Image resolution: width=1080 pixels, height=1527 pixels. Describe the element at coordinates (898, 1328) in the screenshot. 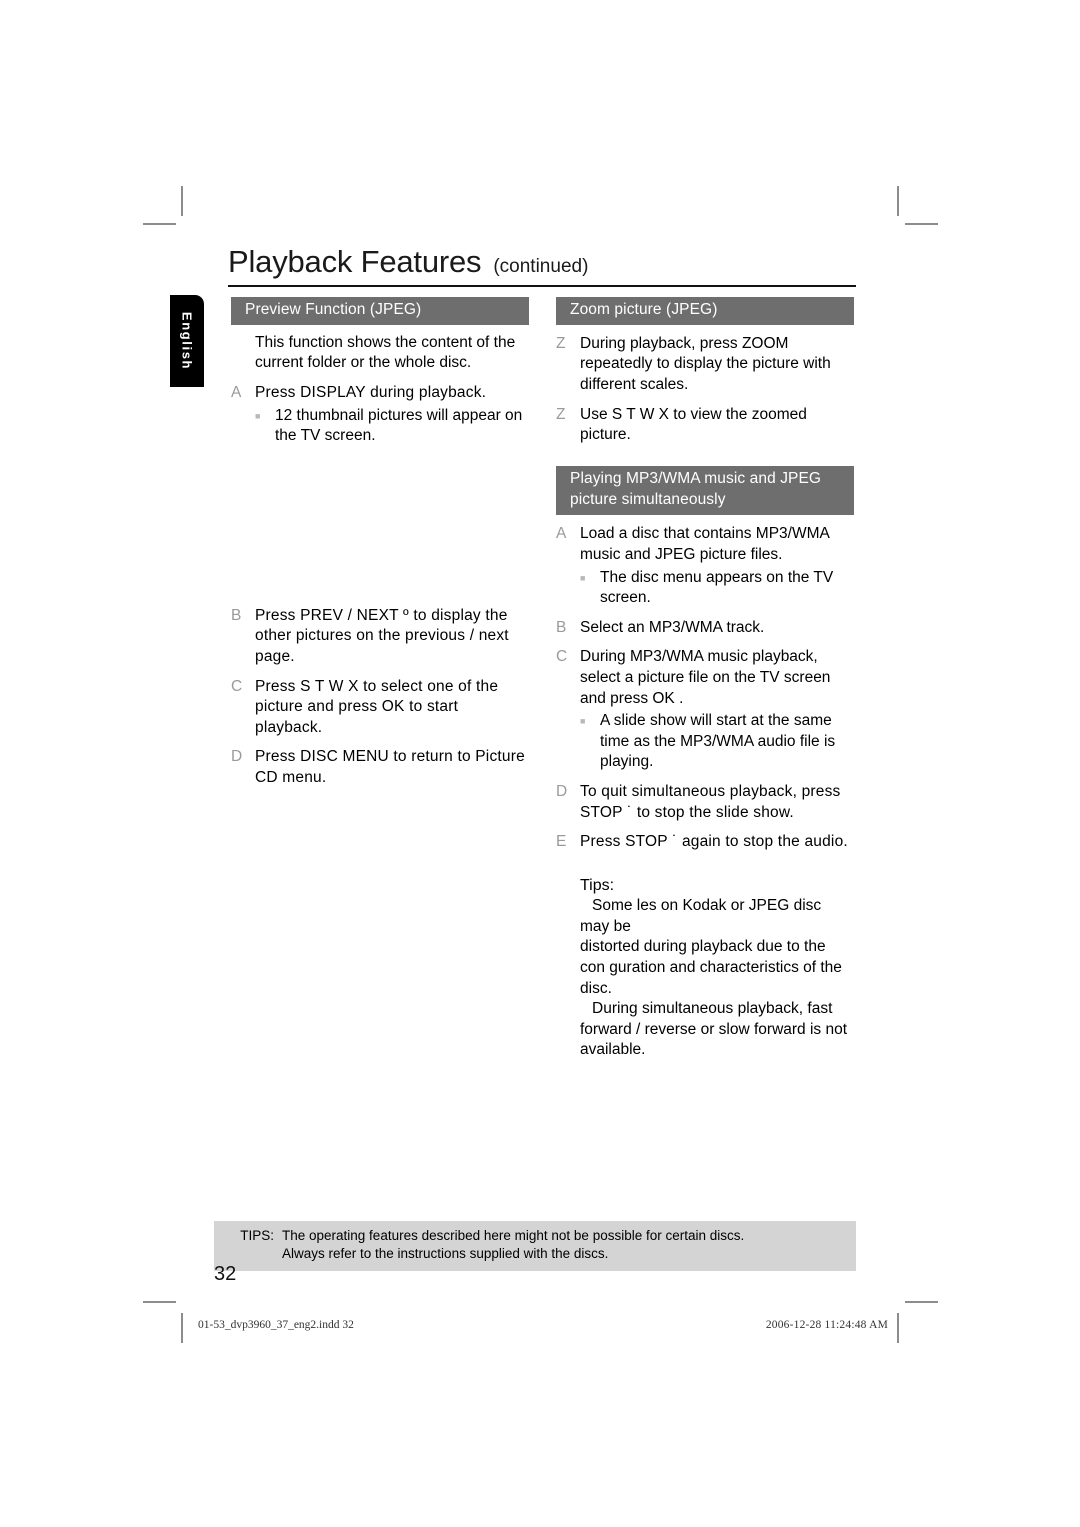

I see `crop-mark-bottom-right-vertical` at that location.